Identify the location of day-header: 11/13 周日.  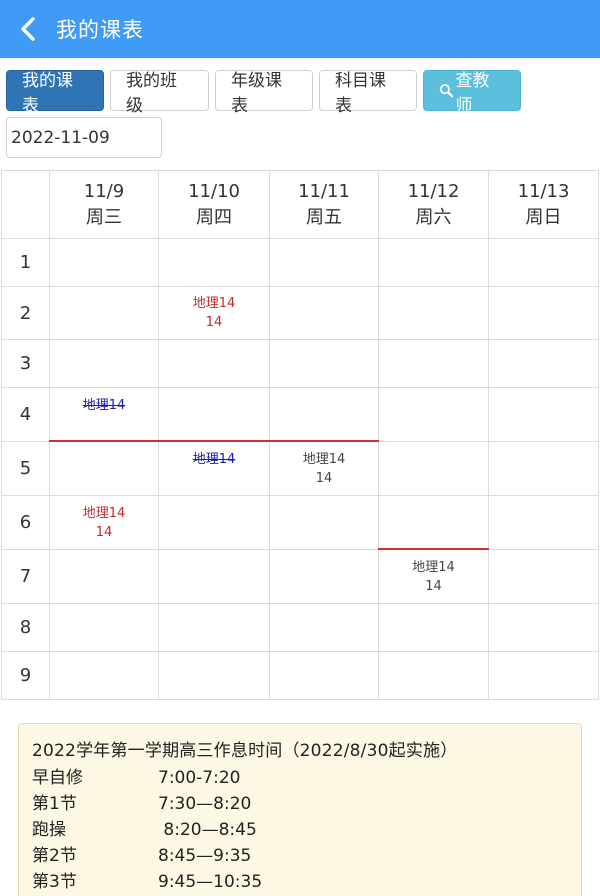
(543, 204).